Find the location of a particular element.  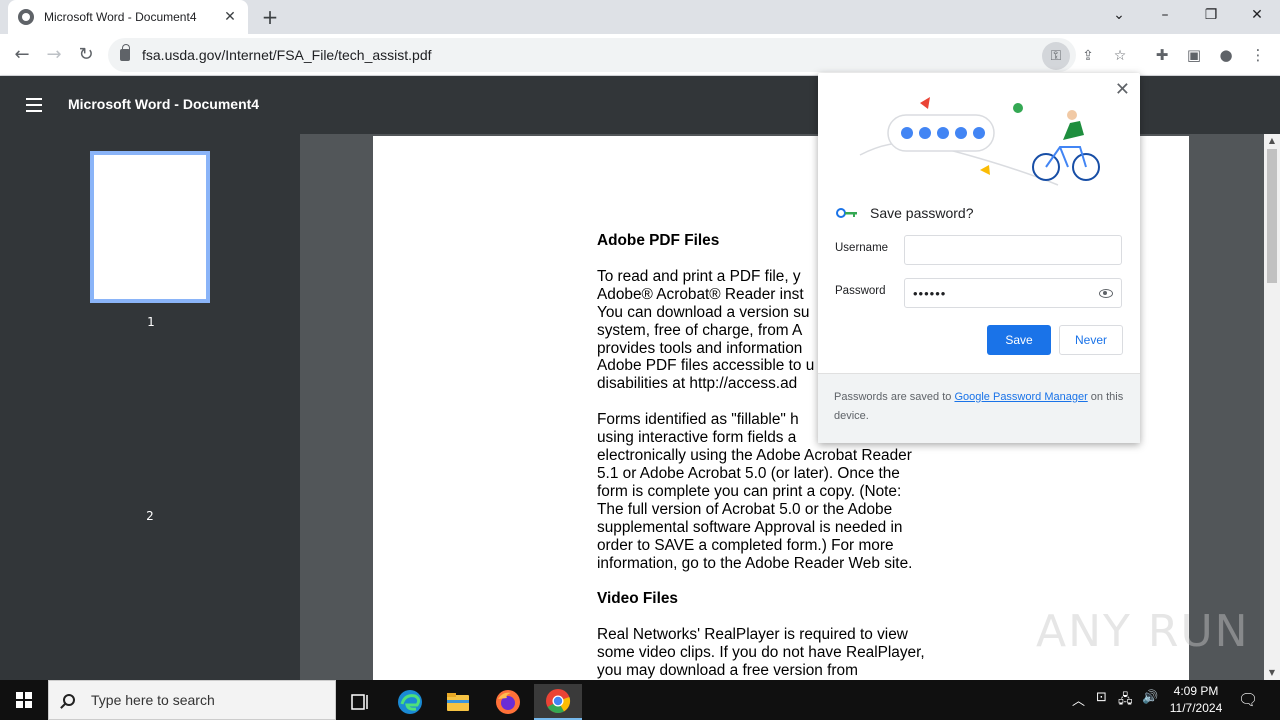

username-label: Username is located at coordinates (862, 248).